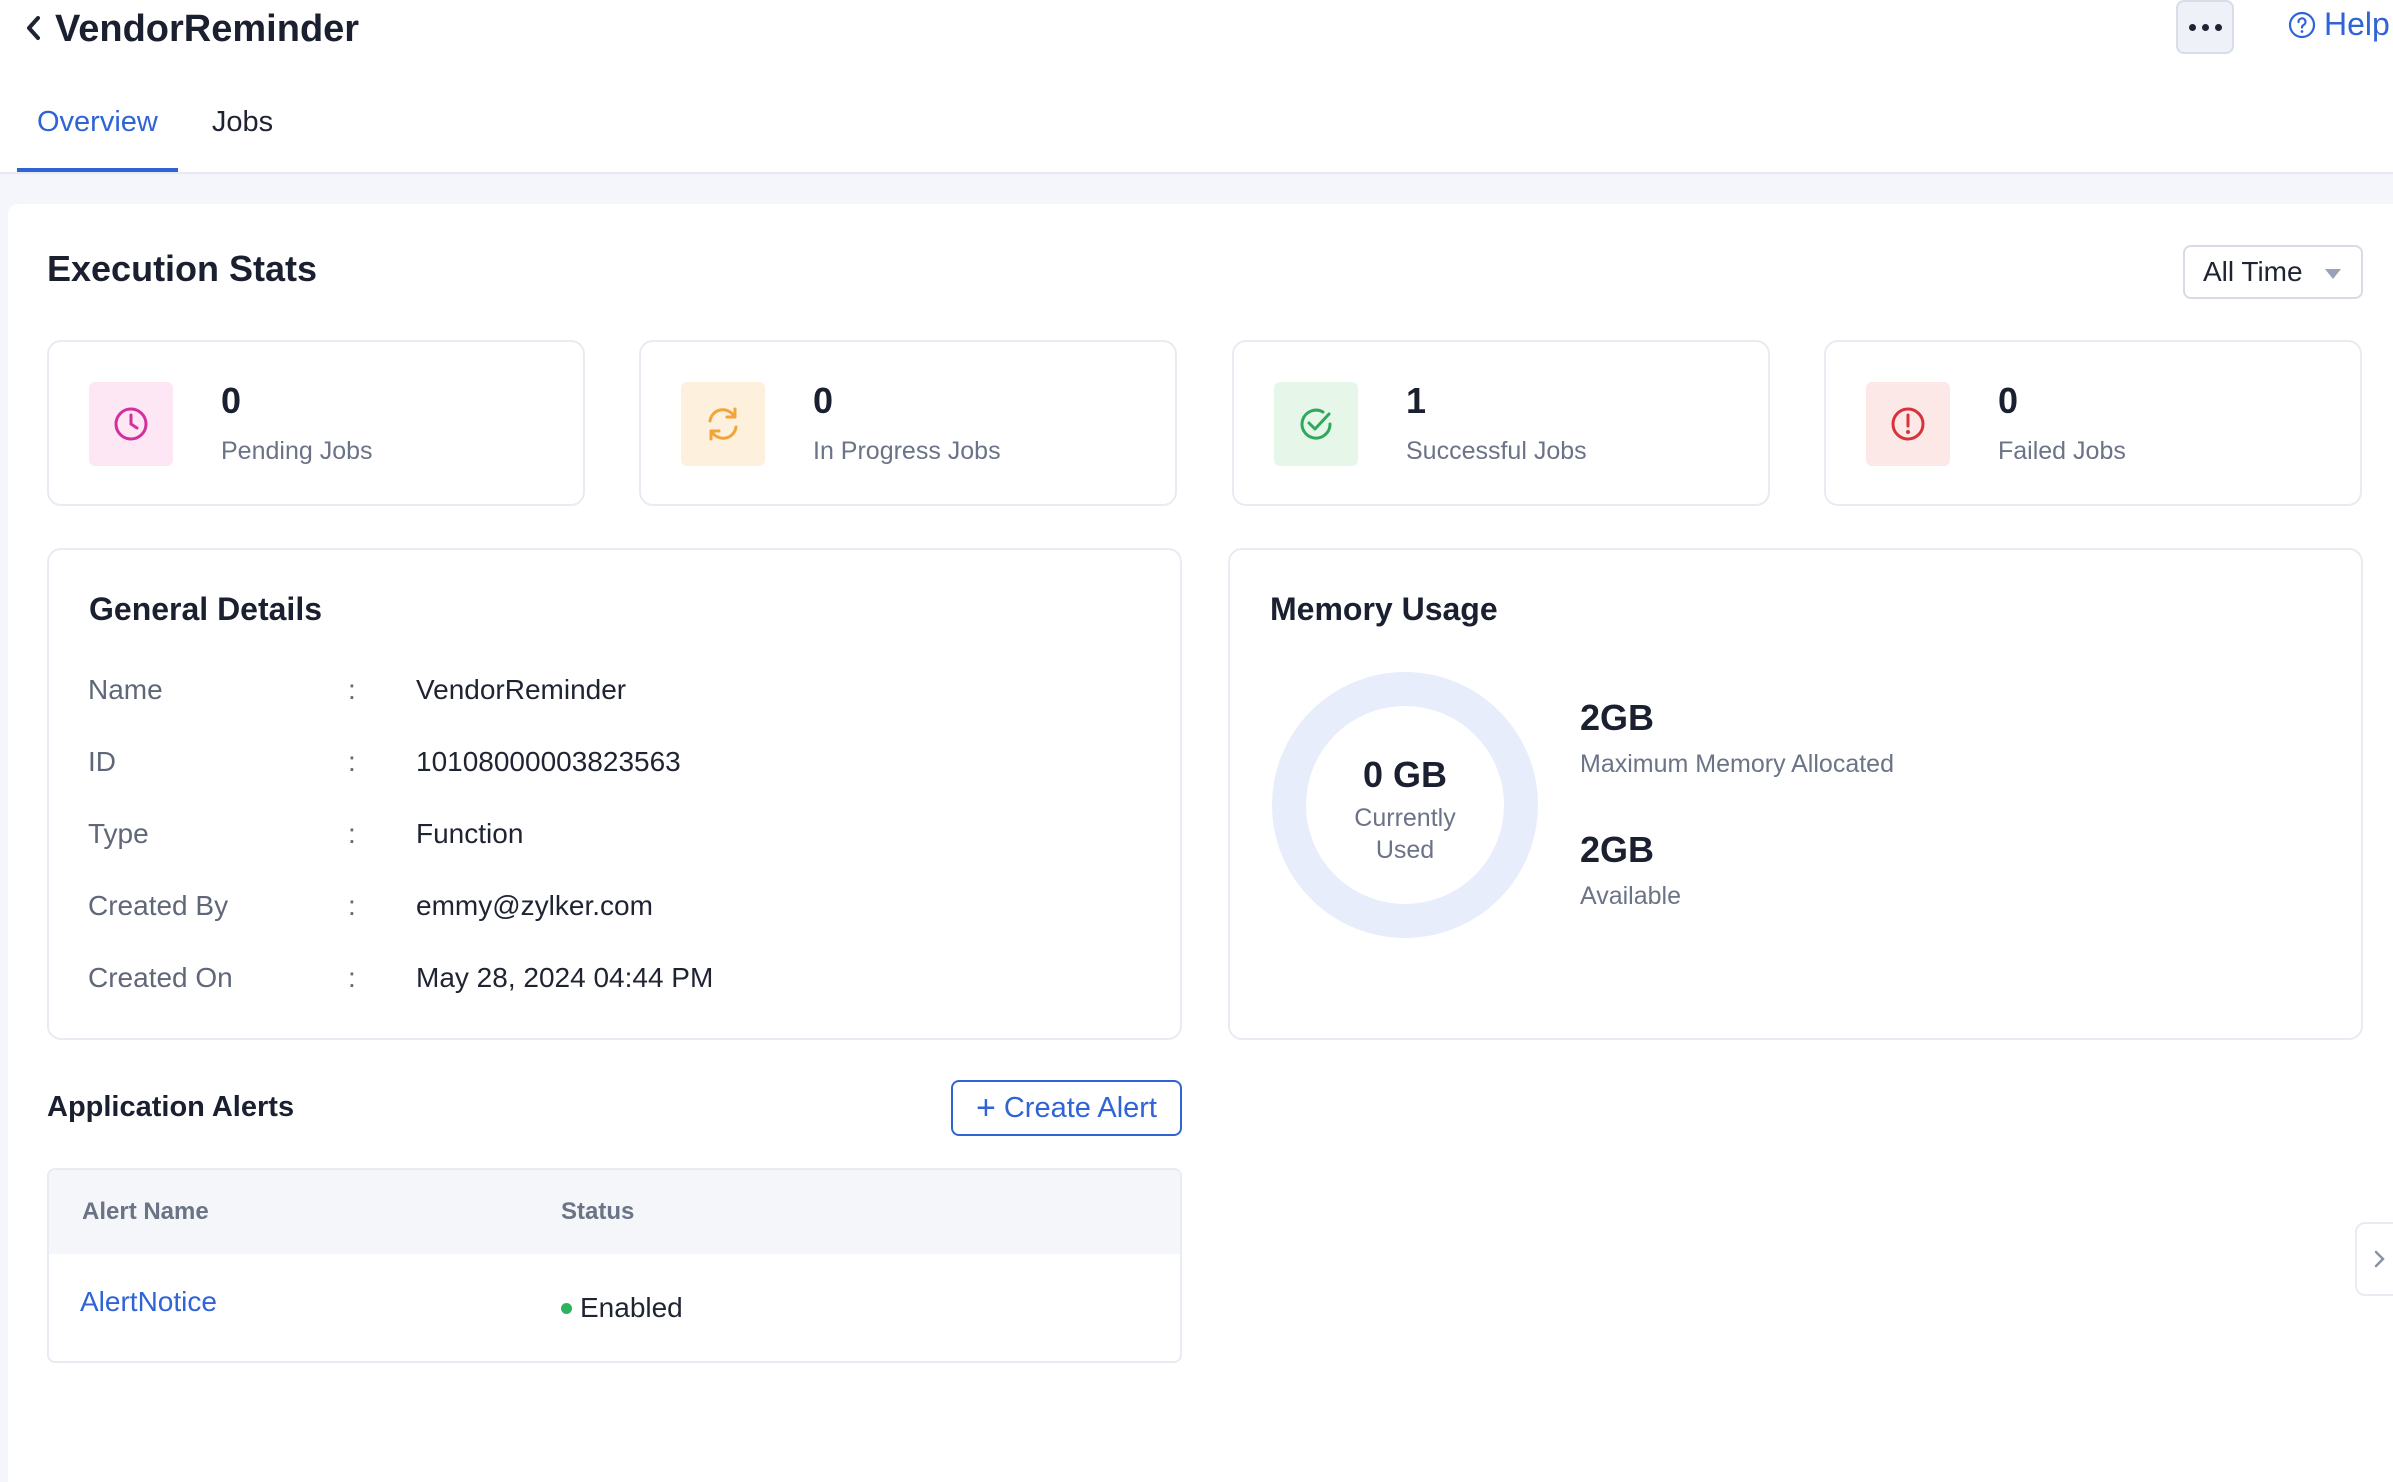  I want to click on refresh-icon, so click(723, 424).